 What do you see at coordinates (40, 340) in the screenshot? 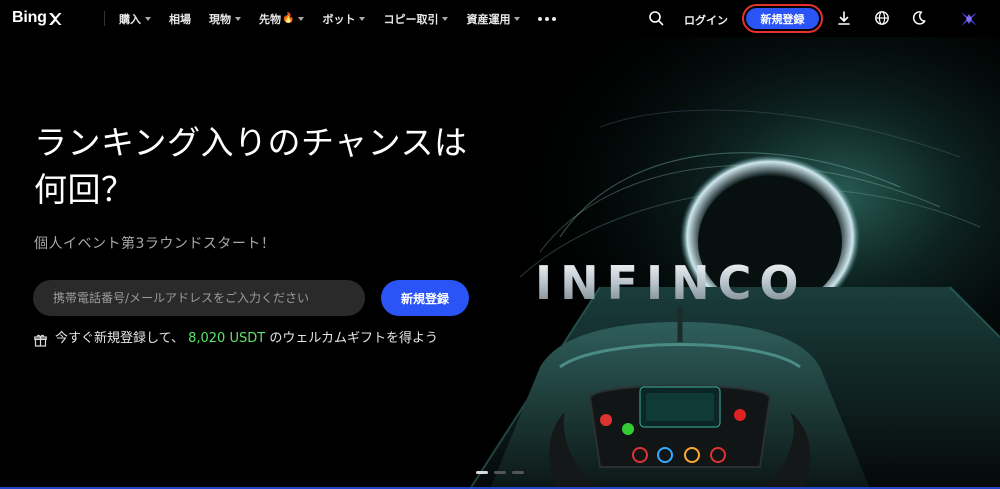
I see `gift-icon` at bounding box center [40, 340].